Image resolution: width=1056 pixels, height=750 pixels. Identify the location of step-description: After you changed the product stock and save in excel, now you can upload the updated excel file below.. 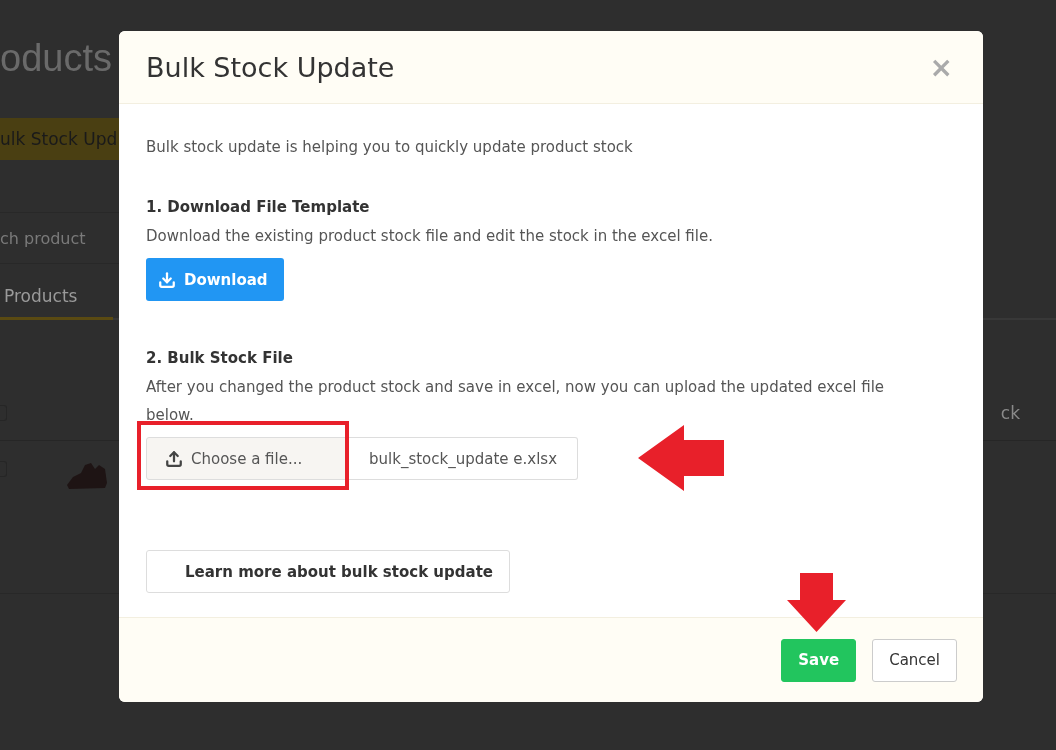
(516, 401).